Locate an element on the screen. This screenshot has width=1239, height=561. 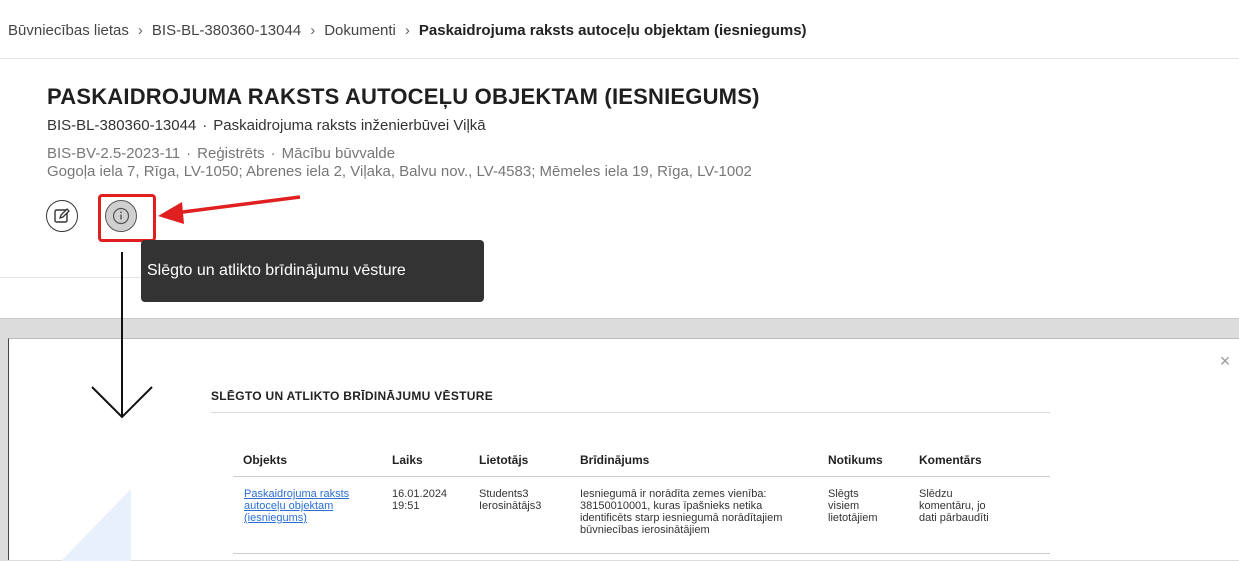
tooltip: Slēgto un atlikto brīdinājumu vēsture is located at coordinates (312, 271).